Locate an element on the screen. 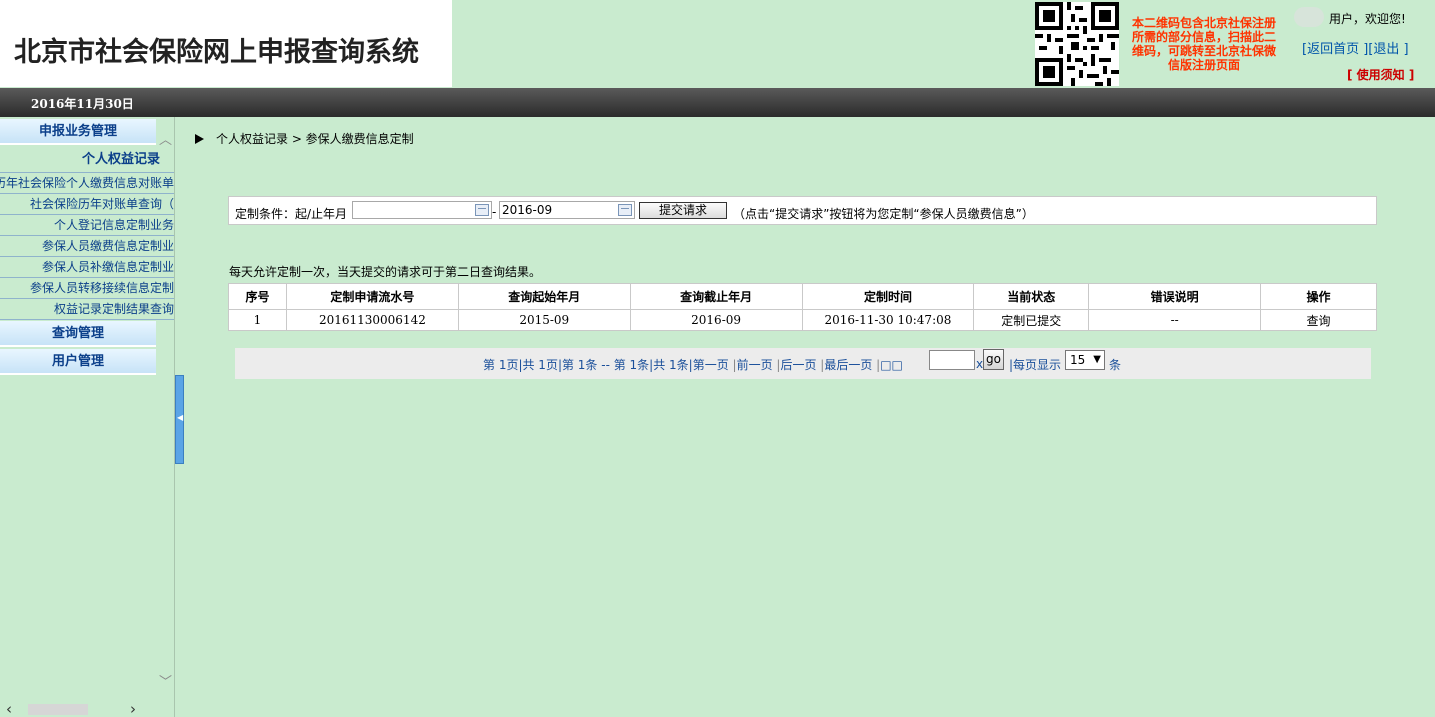 The image size is (1435, 717). filter-label: 定制条件：起/止年月 is located at coordinates (291, 214).